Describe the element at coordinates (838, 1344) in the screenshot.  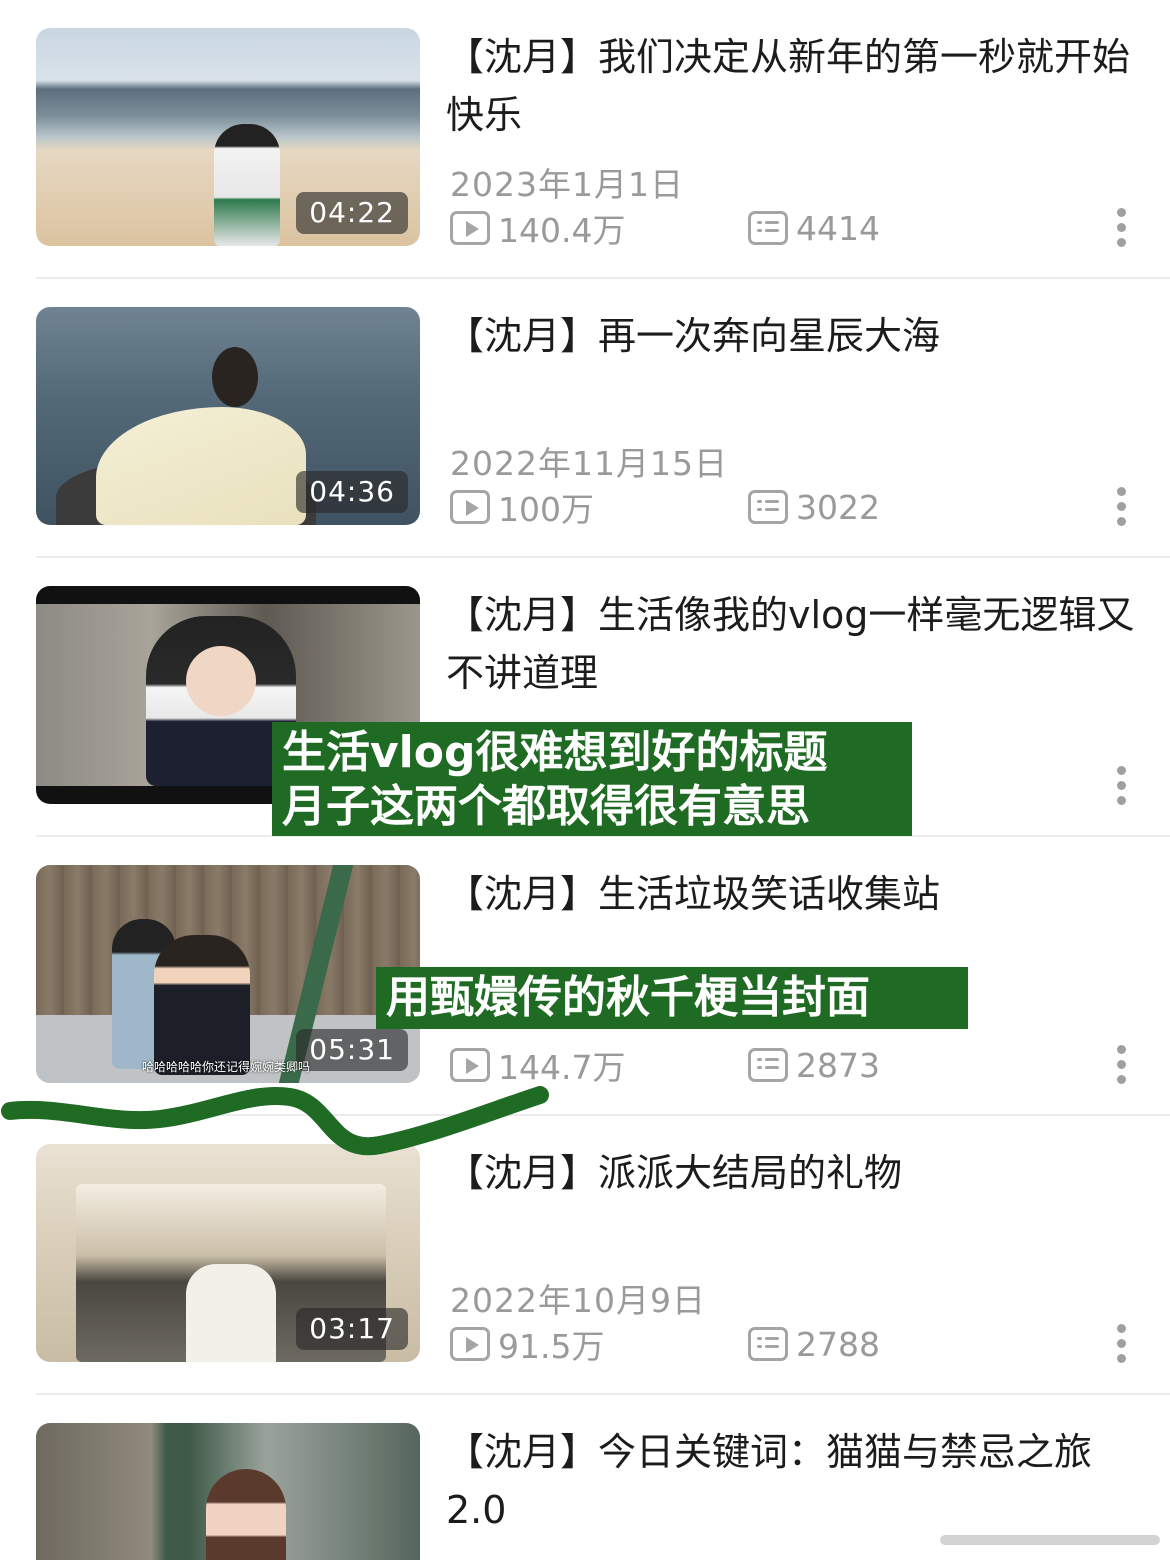
I see `danmaku-count-value: 2788` at that location.